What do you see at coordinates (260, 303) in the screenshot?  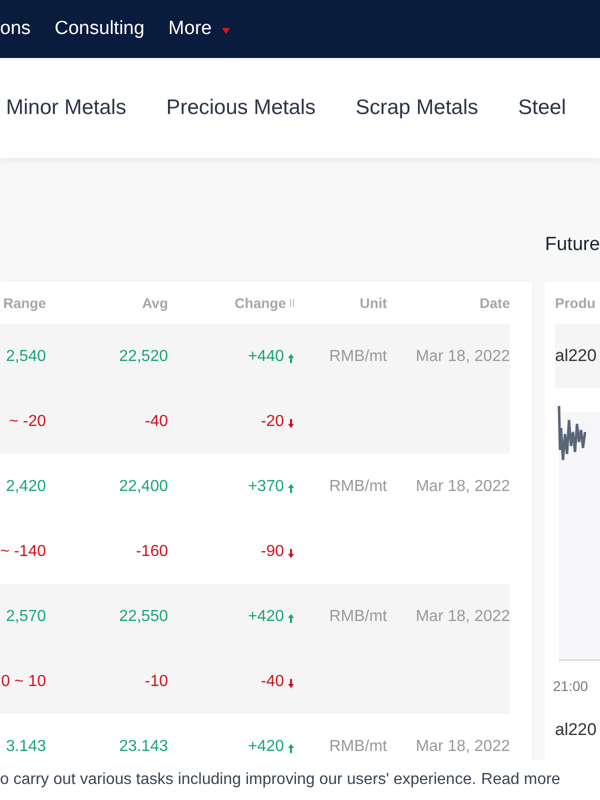 I see `column-header: Change` at bounding box center [260, 303].